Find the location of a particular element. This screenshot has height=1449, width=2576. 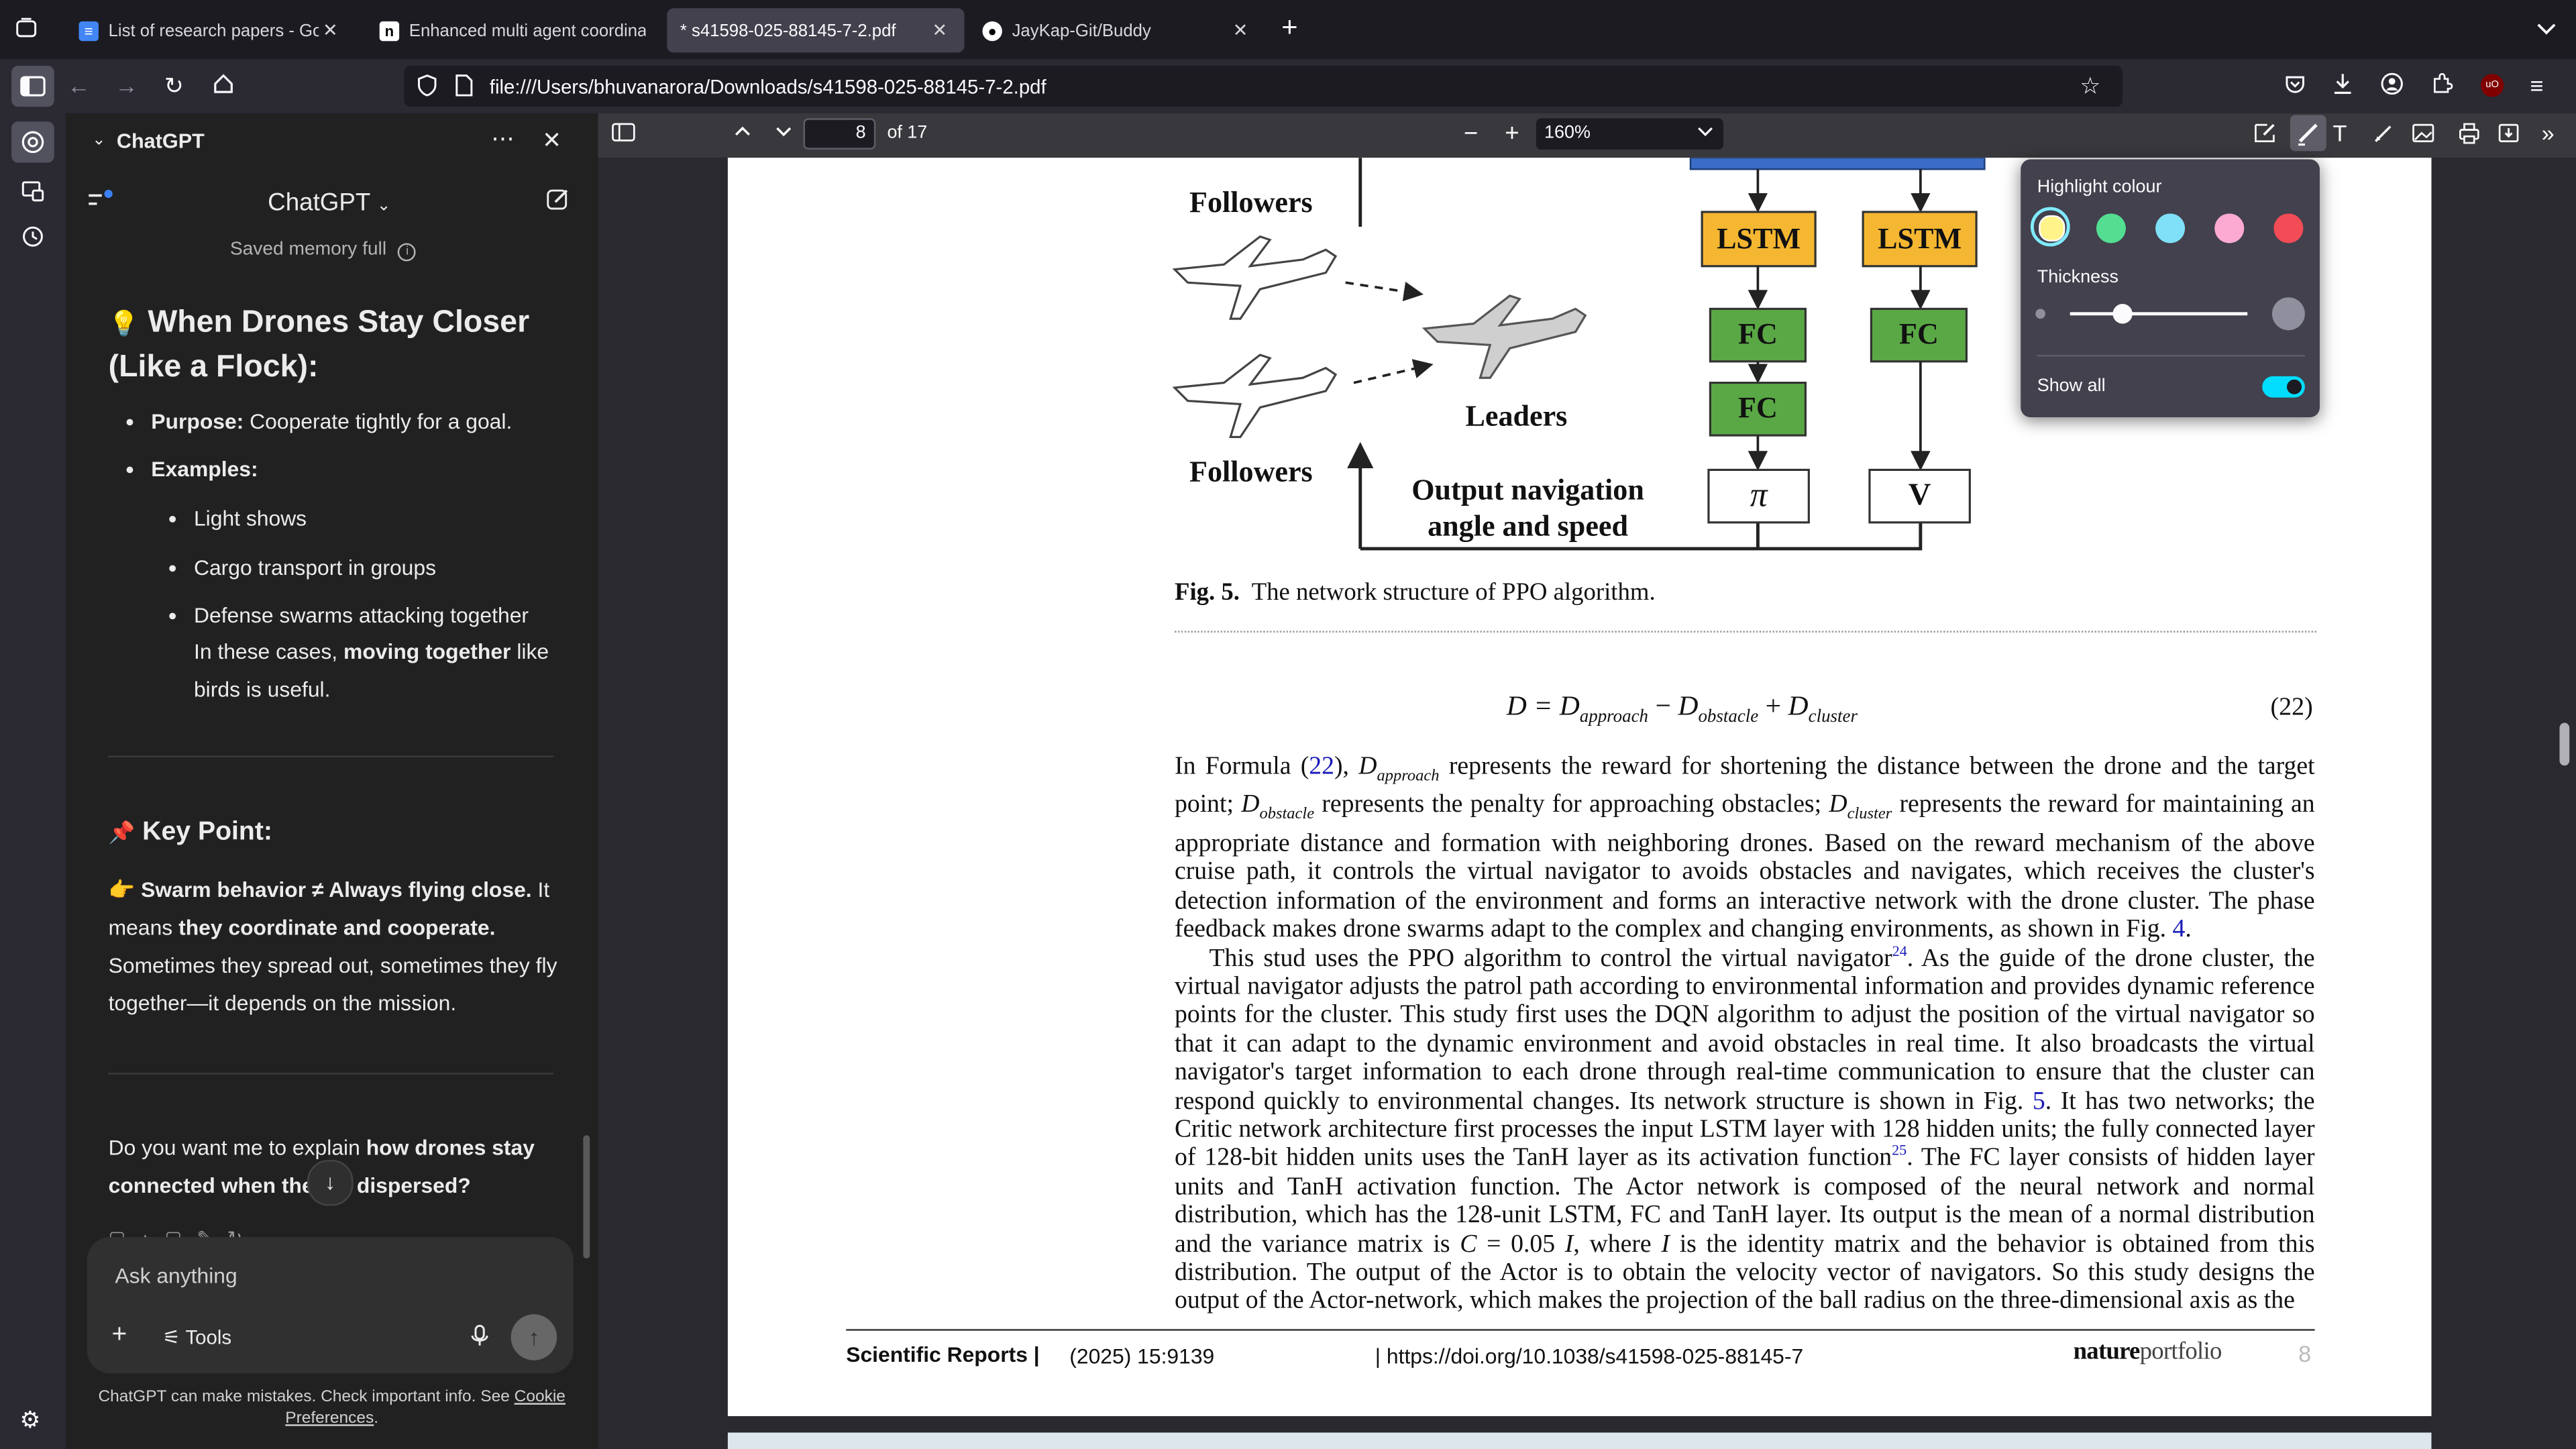

fc-label: FC is located at coordinates (1919, 333).